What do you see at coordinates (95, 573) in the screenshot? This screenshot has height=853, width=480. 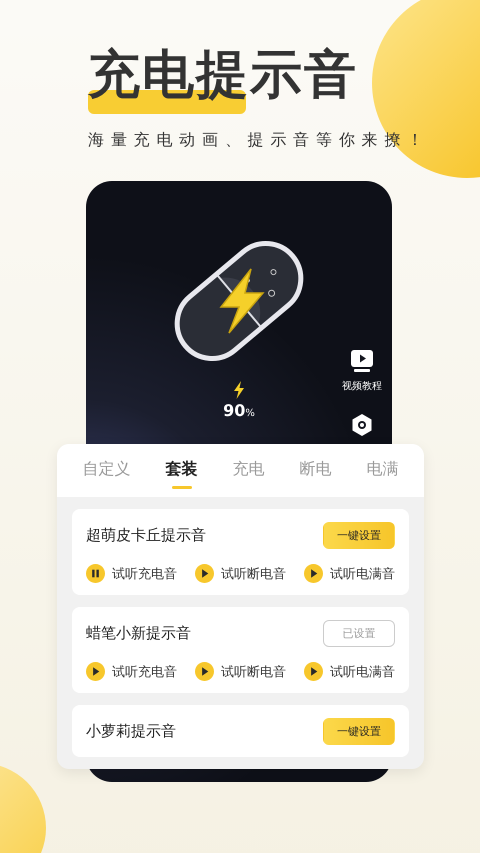 I see `pause-icon` at bounding box center [95, 573].